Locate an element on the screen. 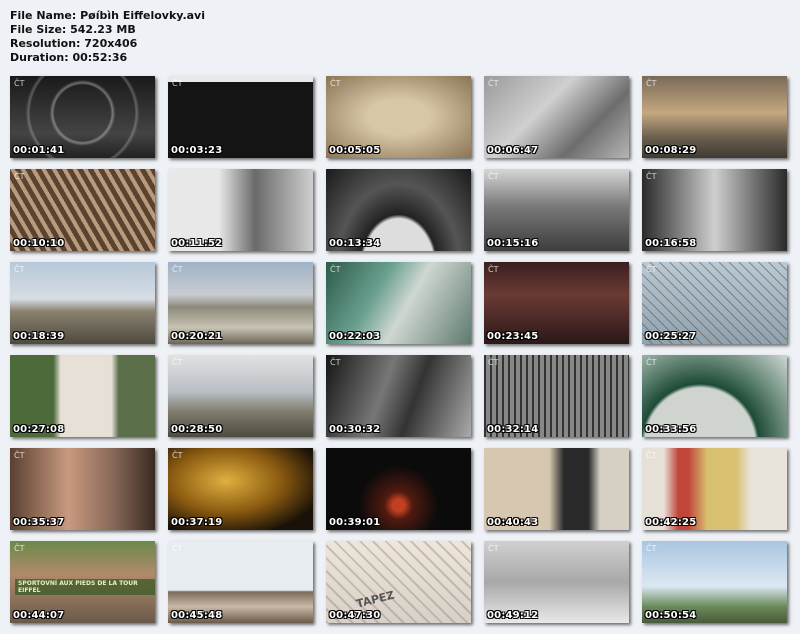  timestamp-label: 00:18:39 is located at coordinates (39, 336).